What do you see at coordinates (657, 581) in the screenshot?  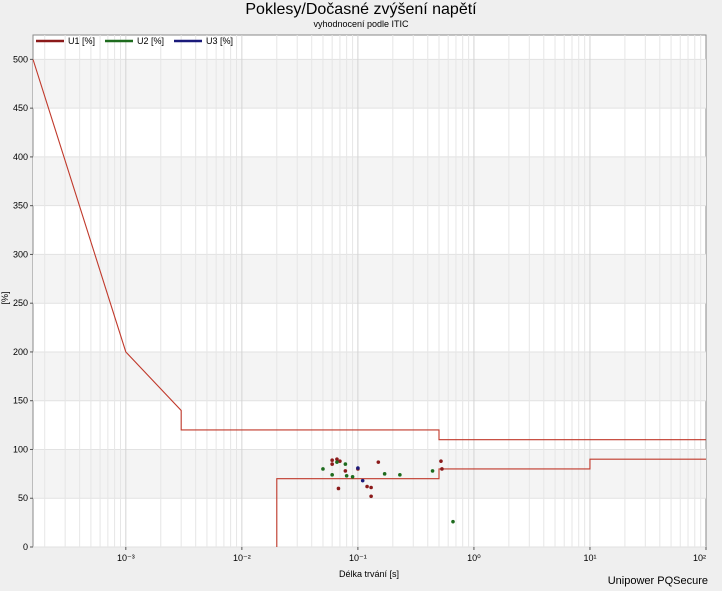 I see `brand-label: Unipower PQSecure` at bounding box center [657, 581].